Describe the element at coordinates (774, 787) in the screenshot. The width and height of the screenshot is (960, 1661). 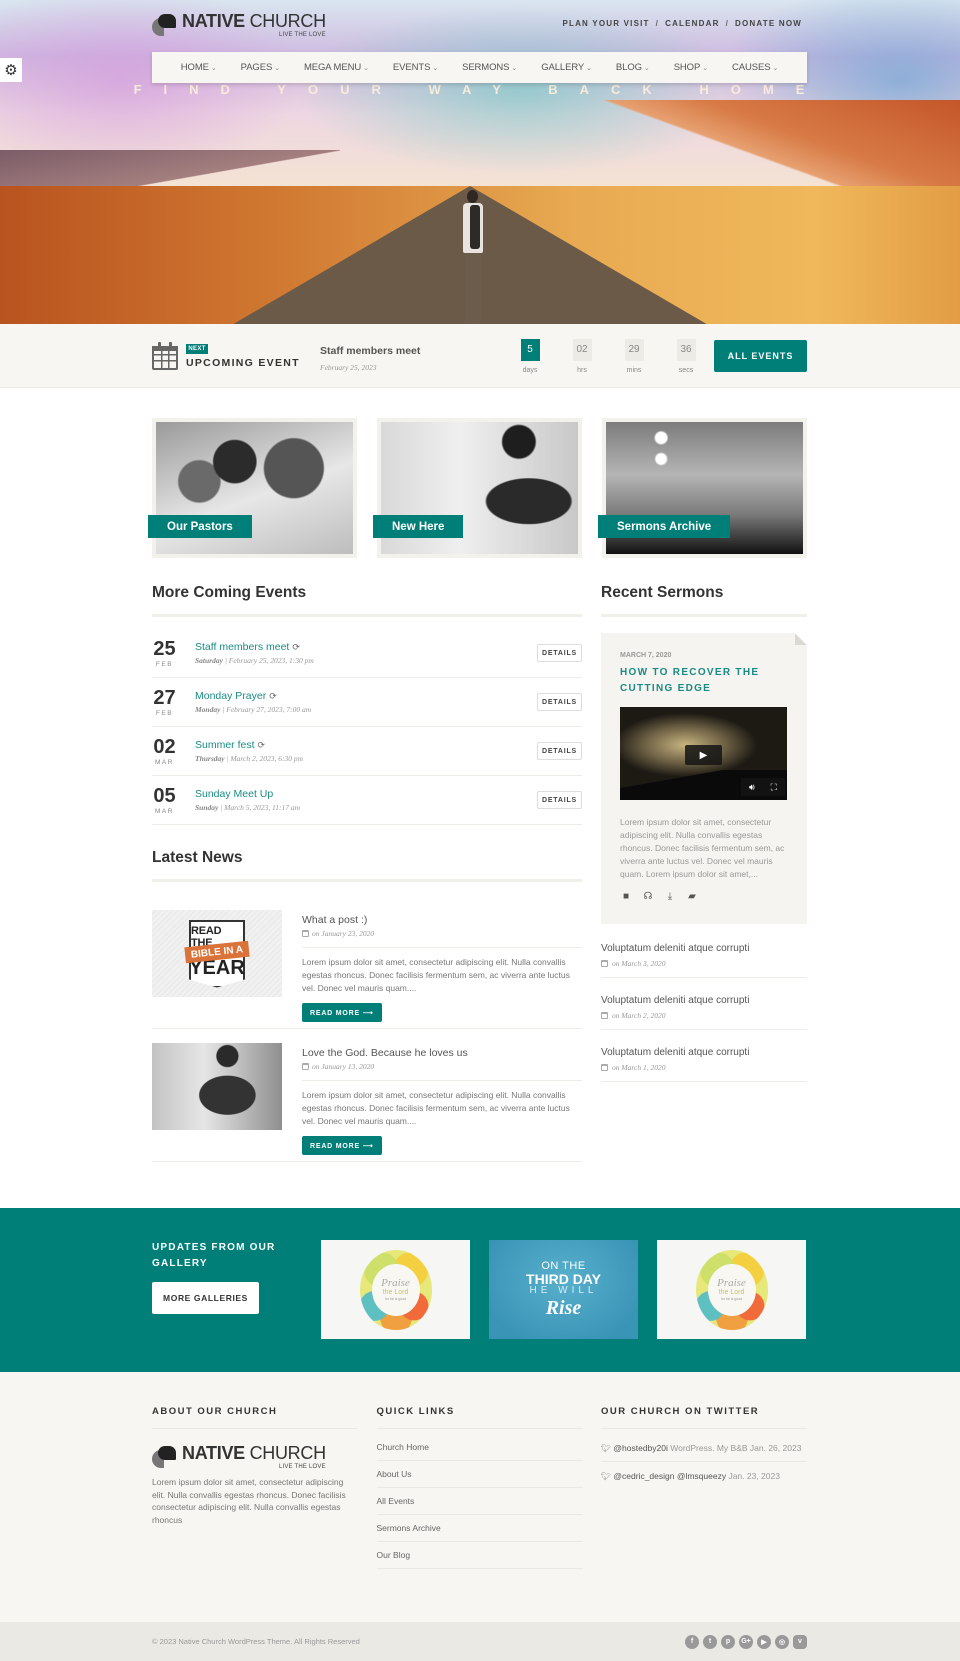
I see `fullscreen-icon: ⛶` at that location.